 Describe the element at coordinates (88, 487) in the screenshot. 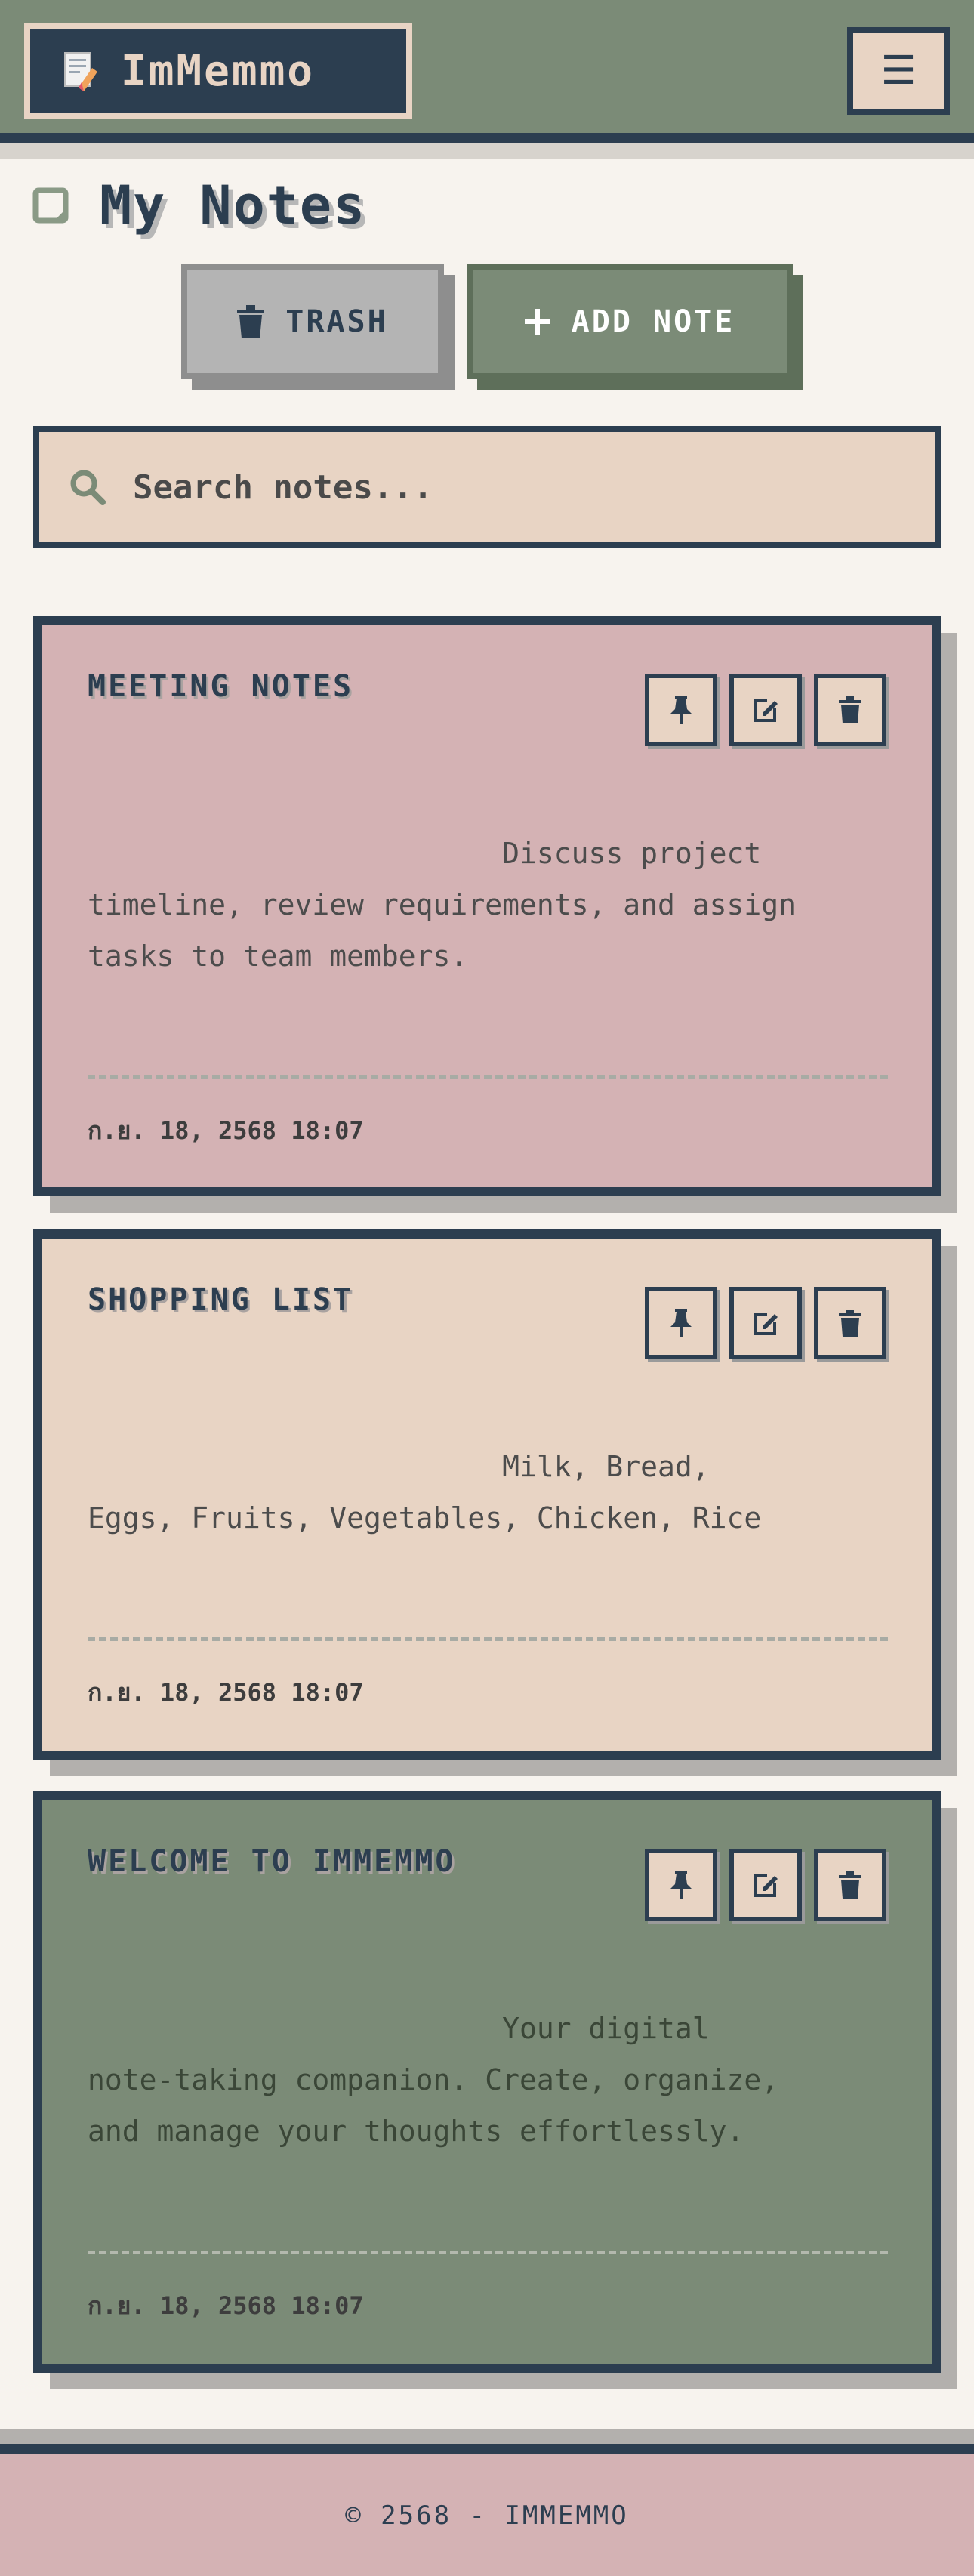

I see `search-icon` at that location.